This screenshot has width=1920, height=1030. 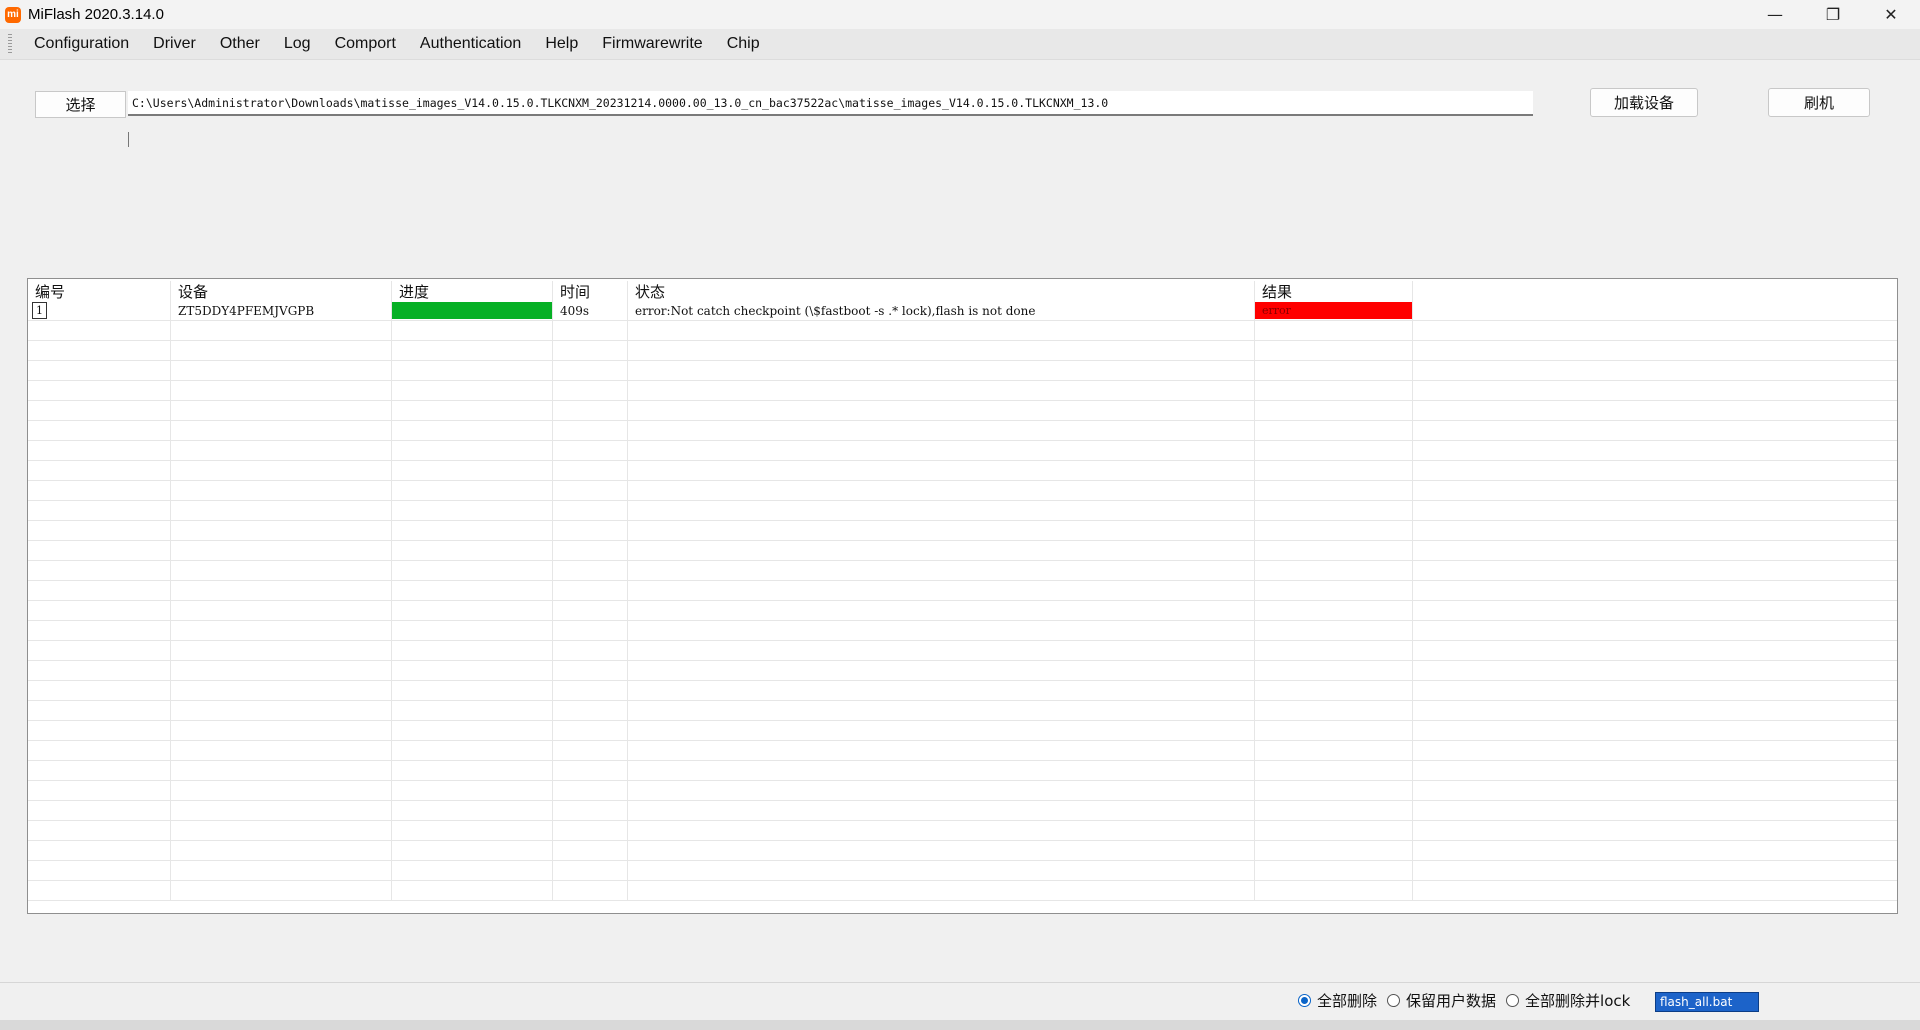 What do you see at coordinates (10, 44) in the screenshot?
I see `menu-grip-icon` at bounding box center [10, 44].